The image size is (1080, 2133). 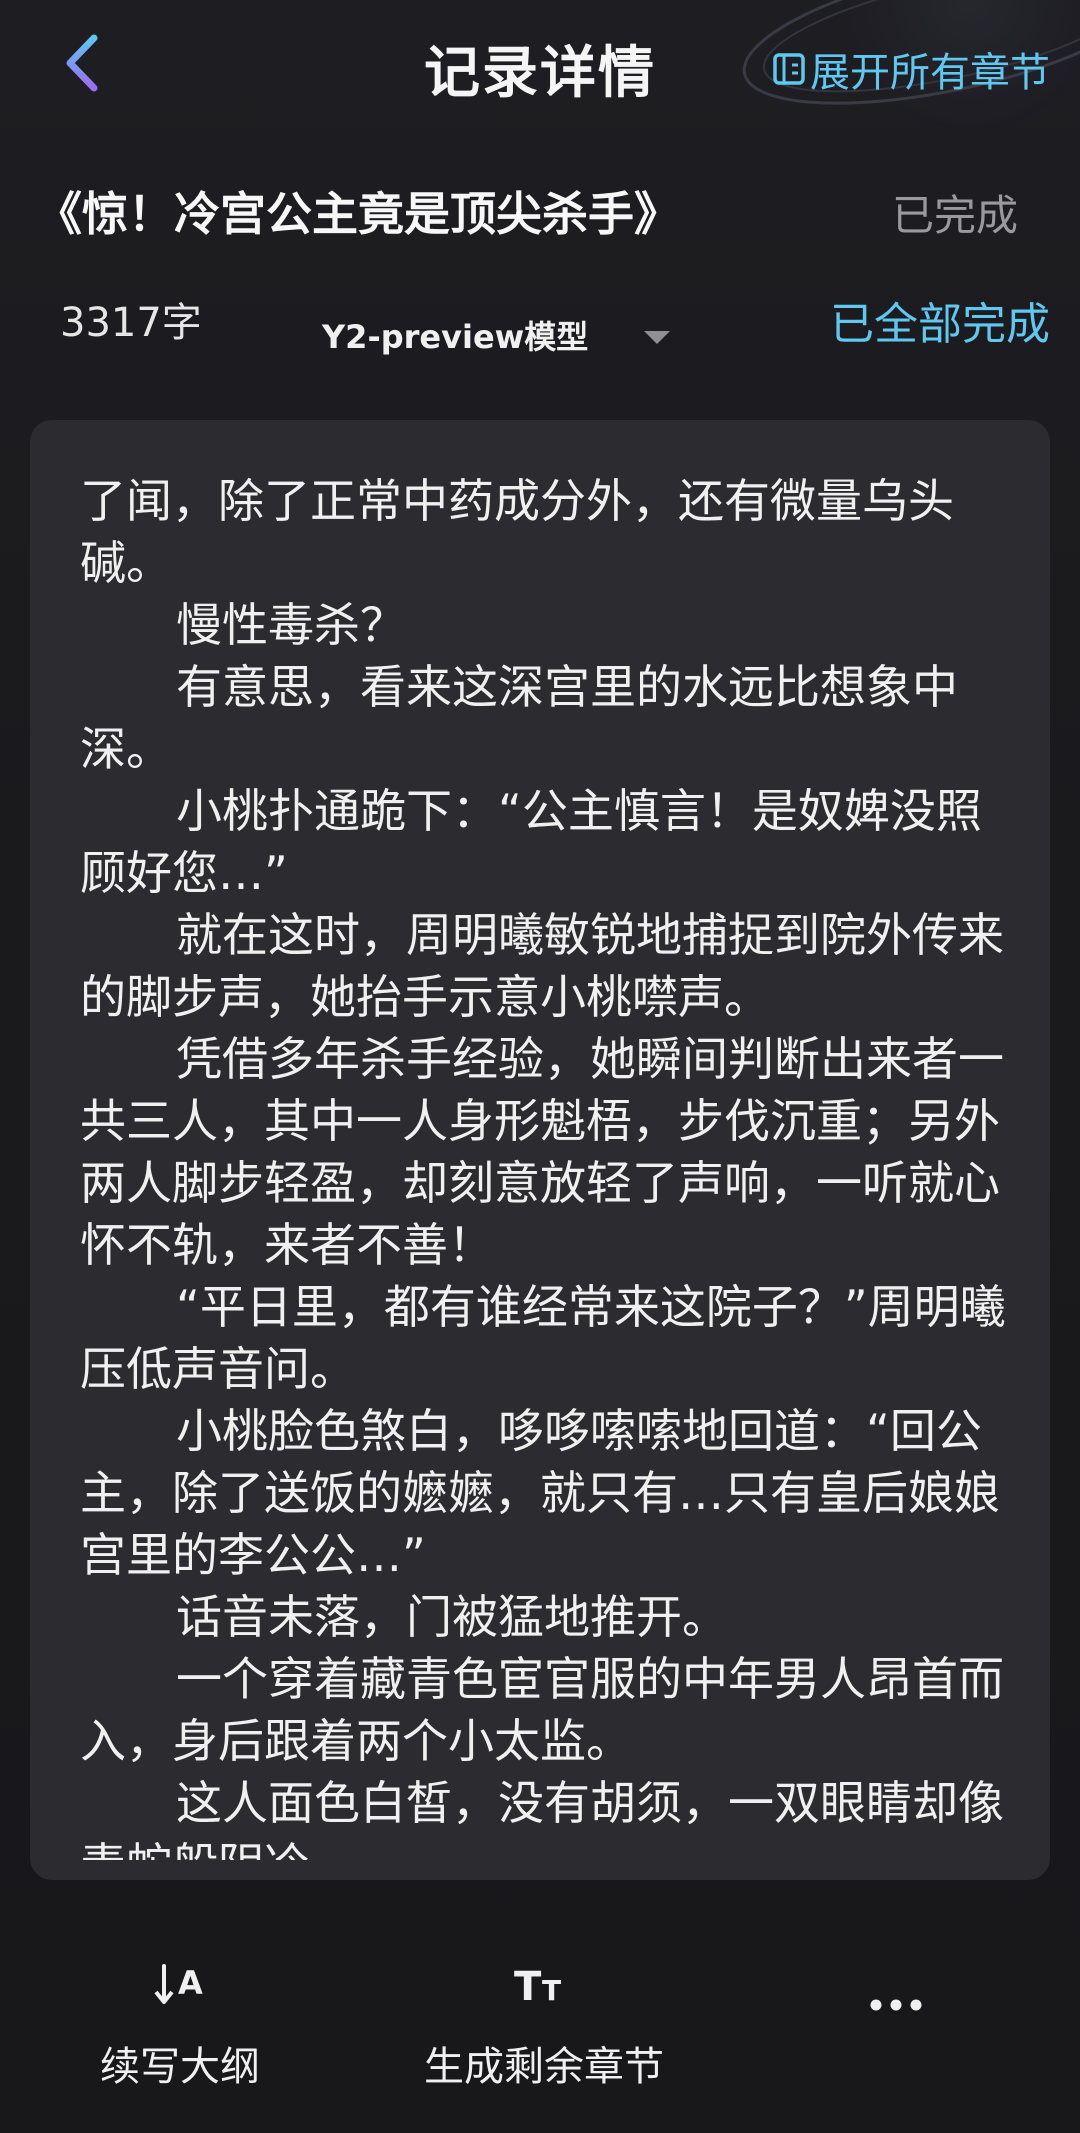 I want to click on completion-status: 已全部完成, so click(x=940, y=320).